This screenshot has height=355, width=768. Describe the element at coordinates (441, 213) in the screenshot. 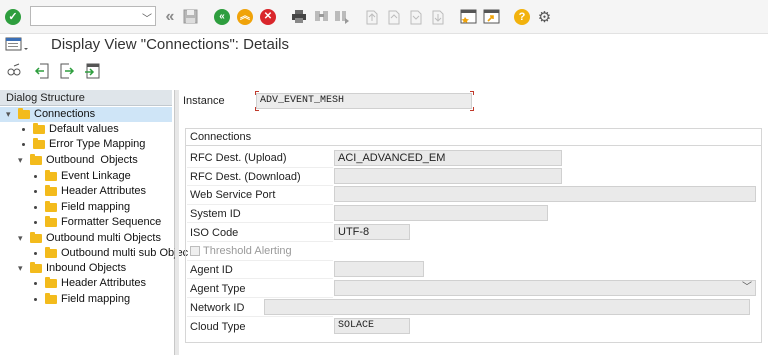

I see `system-id-field` at that location.